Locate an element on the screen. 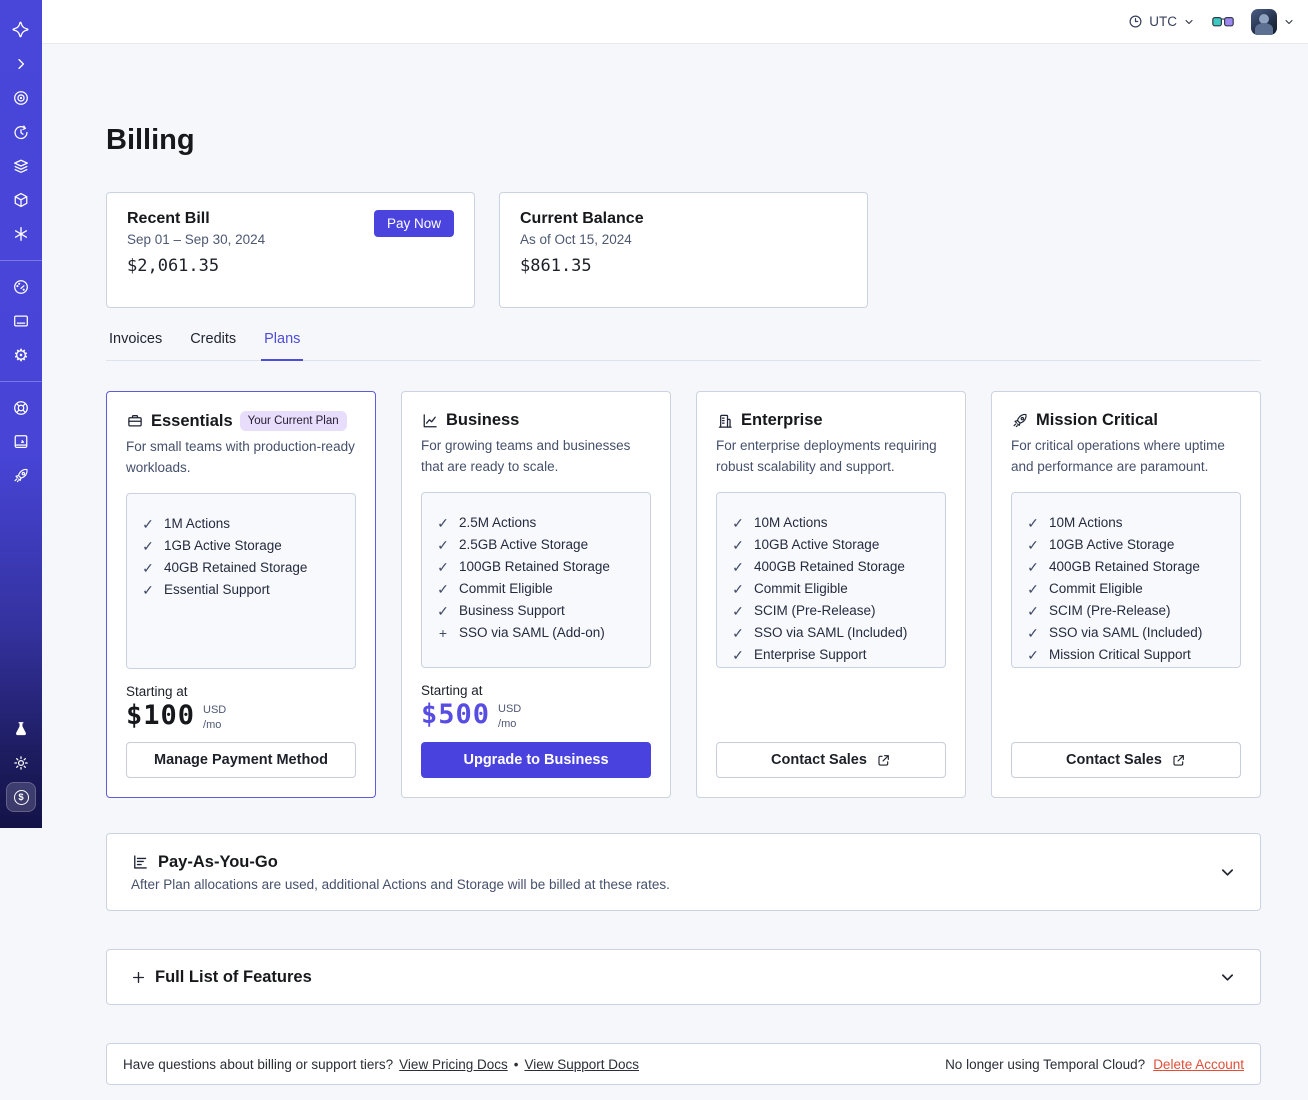 Image resolution: width=1308 pixels, height=1100 pixels. timezone-selector: UTC is located at coordinates (1161, 21).